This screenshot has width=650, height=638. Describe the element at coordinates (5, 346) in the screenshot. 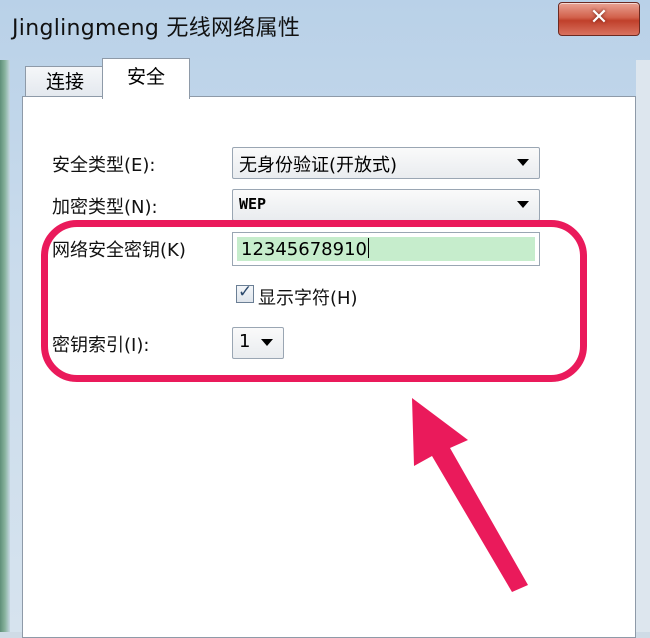

I see `background-window-edge` at that location.